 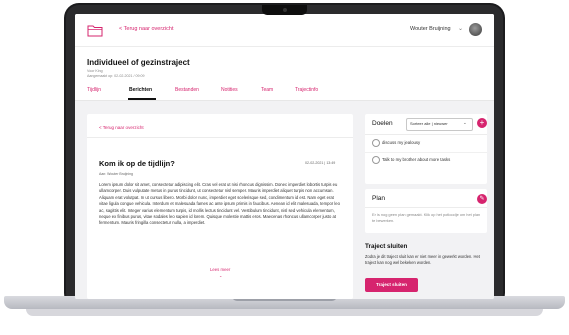 What do you see at coordinates (284, 312) in the screenshot?
I see `laptop-shadow` at bounding box center [284, 312].